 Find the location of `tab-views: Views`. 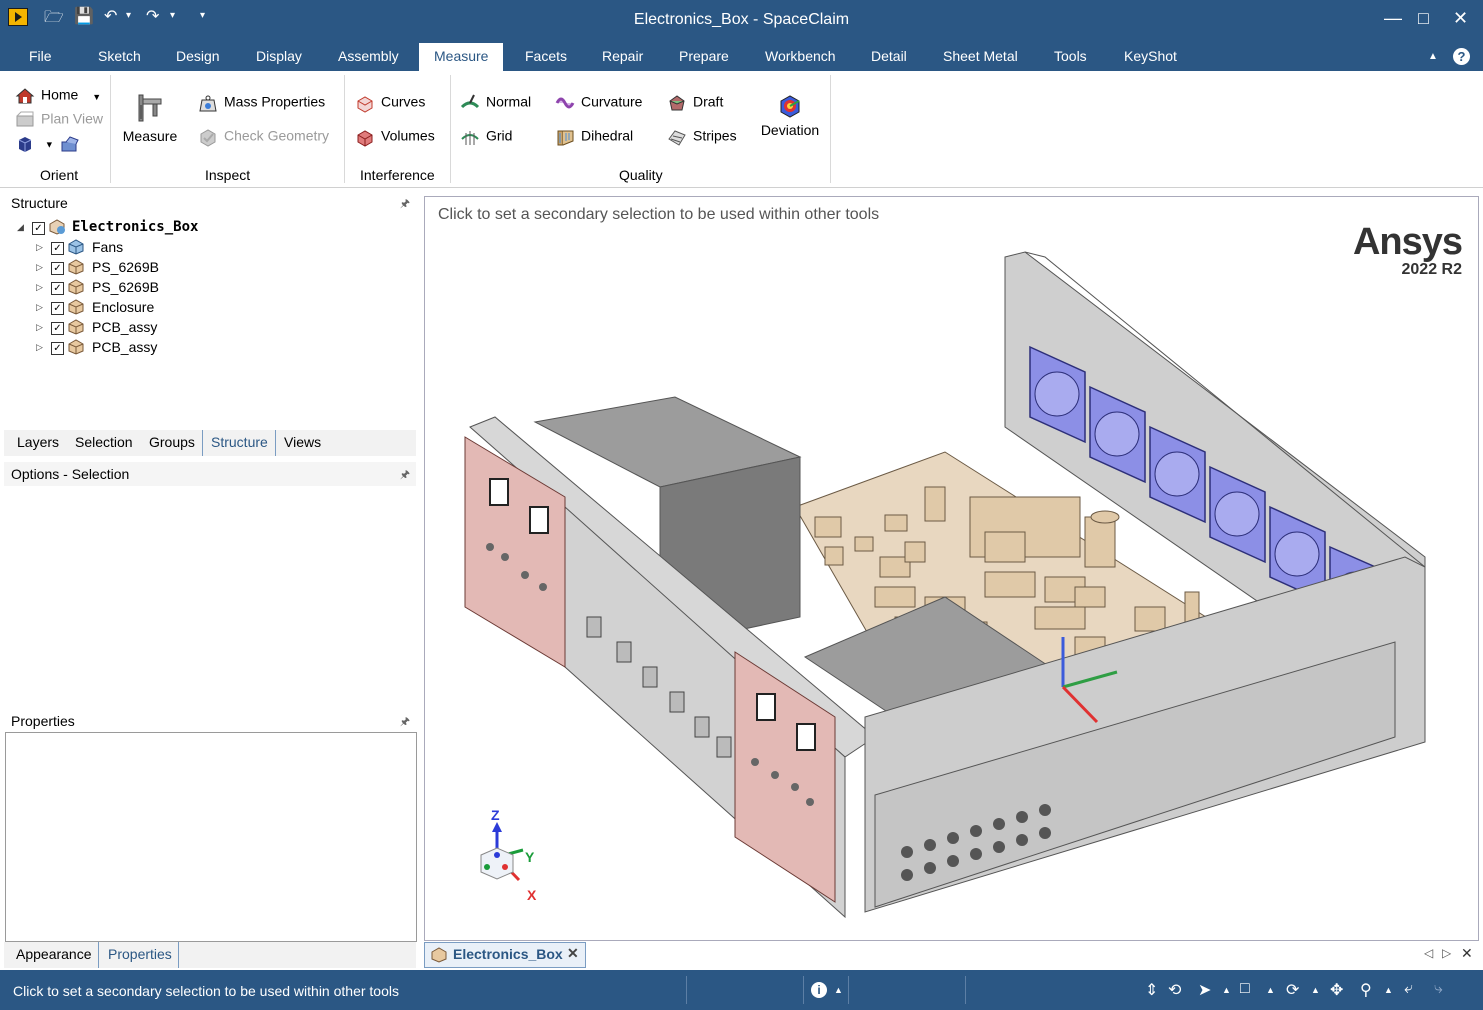

tab-views: Views is located at coordinates (302, 442).